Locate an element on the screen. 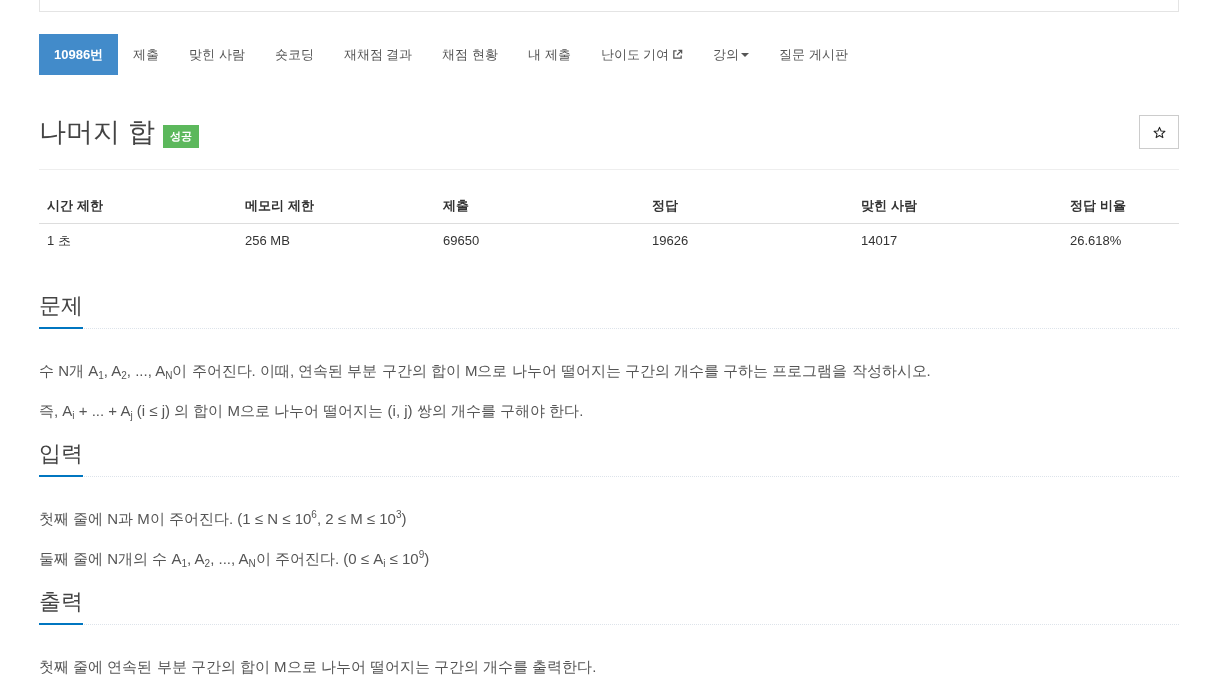 The height and width of the screenshot is (692, 1214). paragraph: 수 N개 A$_{1}$, A$_{2}$, ..., A$_{N}$이 주어진다. 이때, 연속된 부분 구간의 합이 M으로 나누어 떨어지는 구간의 개수를 구하는 프로그램을 작성하시오. is located at coordinates (485, 372).